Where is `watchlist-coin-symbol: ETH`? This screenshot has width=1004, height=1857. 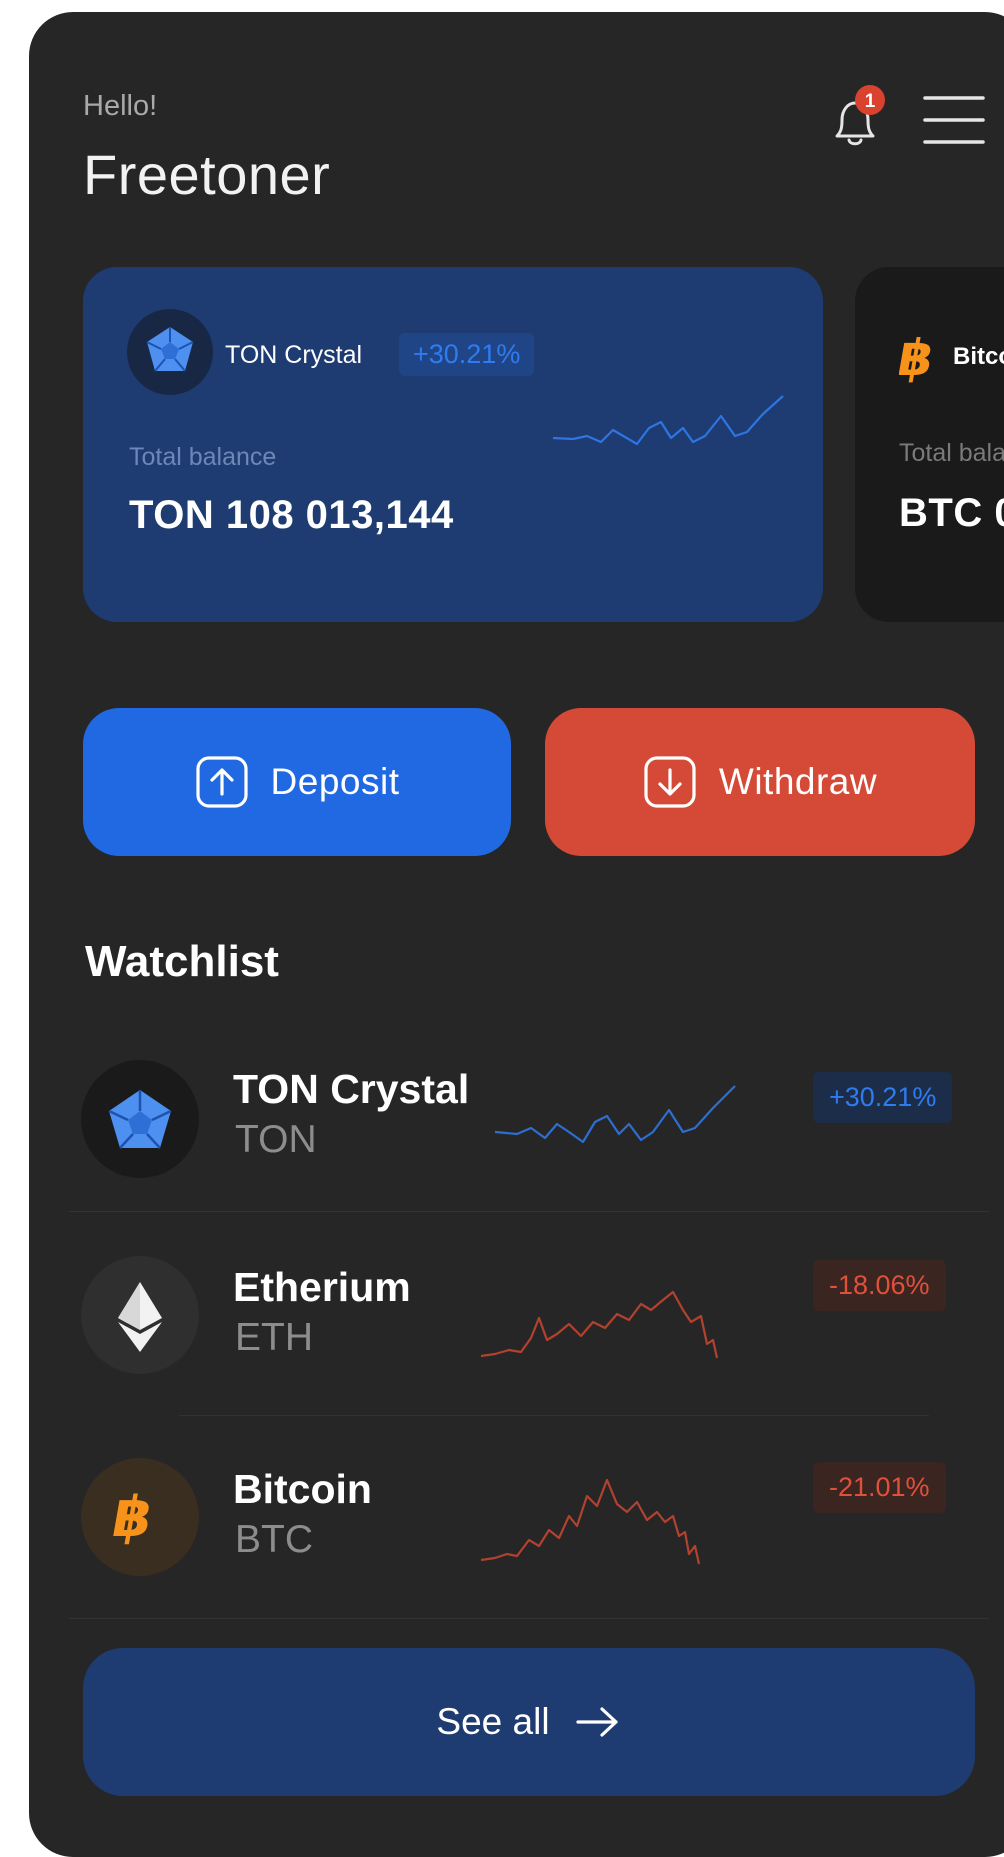
watchlist-coin-symbol: ETH is located at coordinates (274, 1337).